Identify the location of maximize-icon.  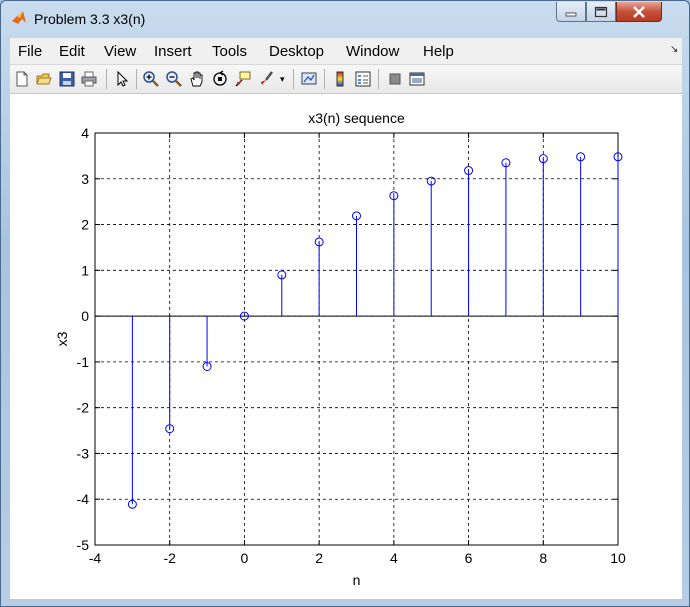
(601, 11).